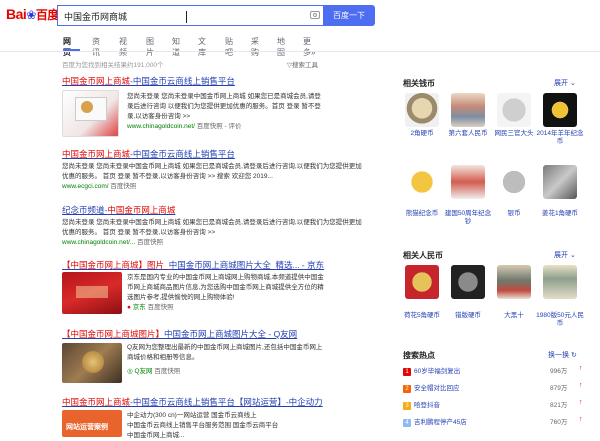 The image size is (600, 441). Describe the element at coordinates (419, 83) in the screenshot. I see `related-coins-header: 相关钱币` at that location.